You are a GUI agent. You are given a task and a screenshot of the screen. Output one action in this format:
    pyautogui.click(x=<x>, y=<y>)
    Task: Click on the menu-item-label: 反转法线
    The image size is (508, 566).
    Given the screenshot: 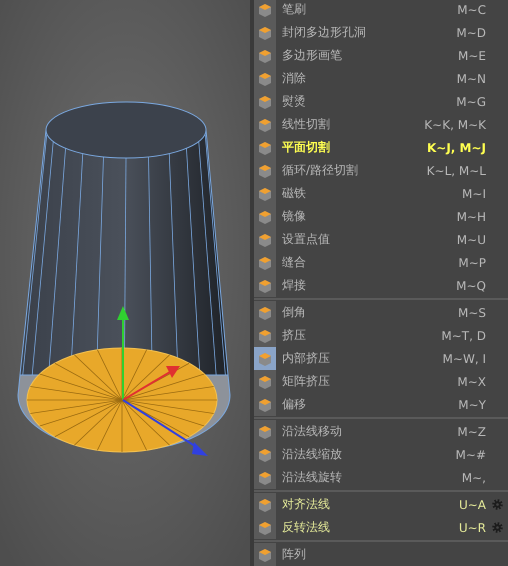 What is the action you would take?
    pyautogui.click(x=306, y=527)
    